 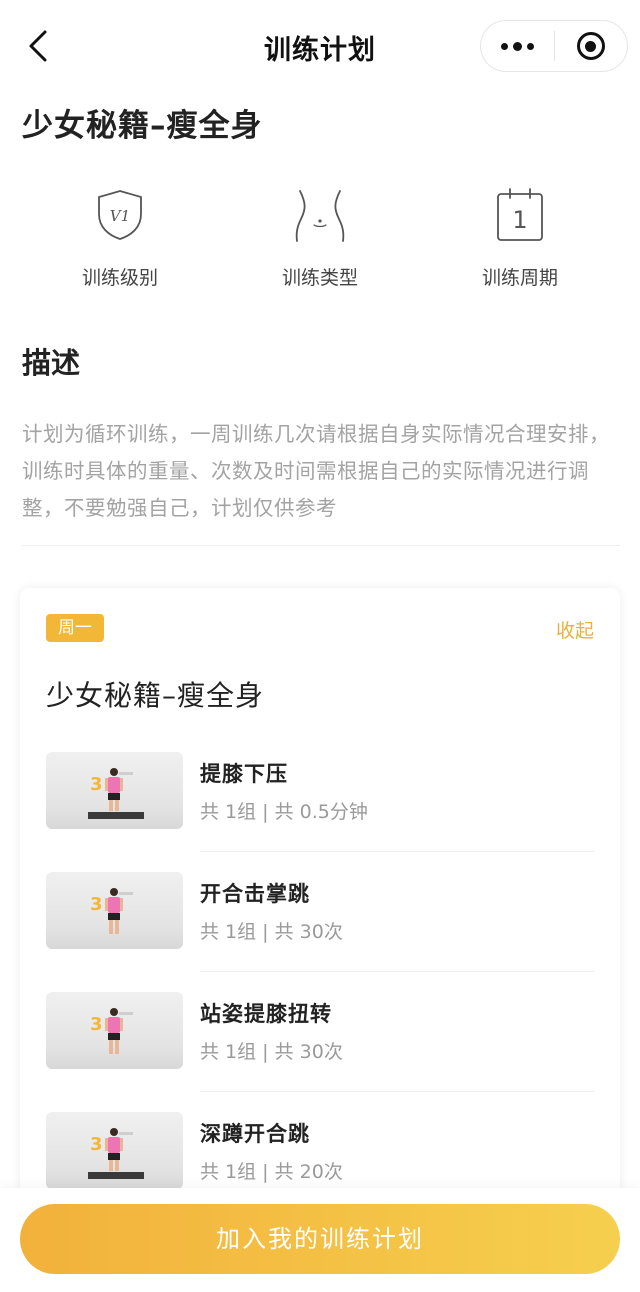 I want to click on target-icon-dot, so click(x=591, y=46).